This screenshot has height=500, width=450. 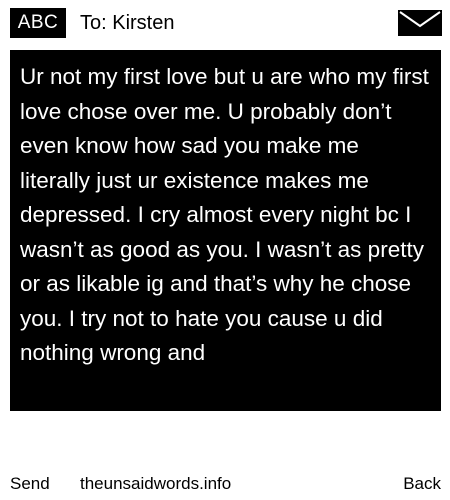 What do you see at coordinates (155, 484) in the screenshot?
I see `site-link: theunsaidwords.info` at bounding box center [155, 484].